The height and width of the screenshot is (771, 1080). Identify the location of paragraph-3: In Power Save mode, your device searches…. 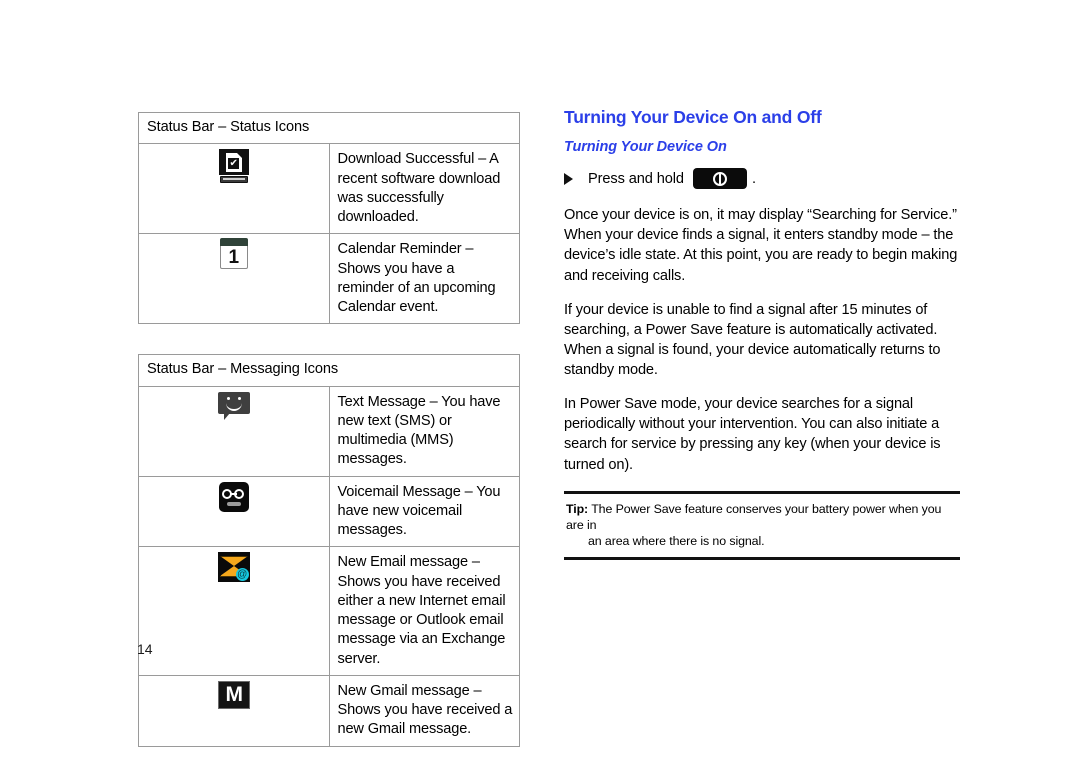
(752, 434).